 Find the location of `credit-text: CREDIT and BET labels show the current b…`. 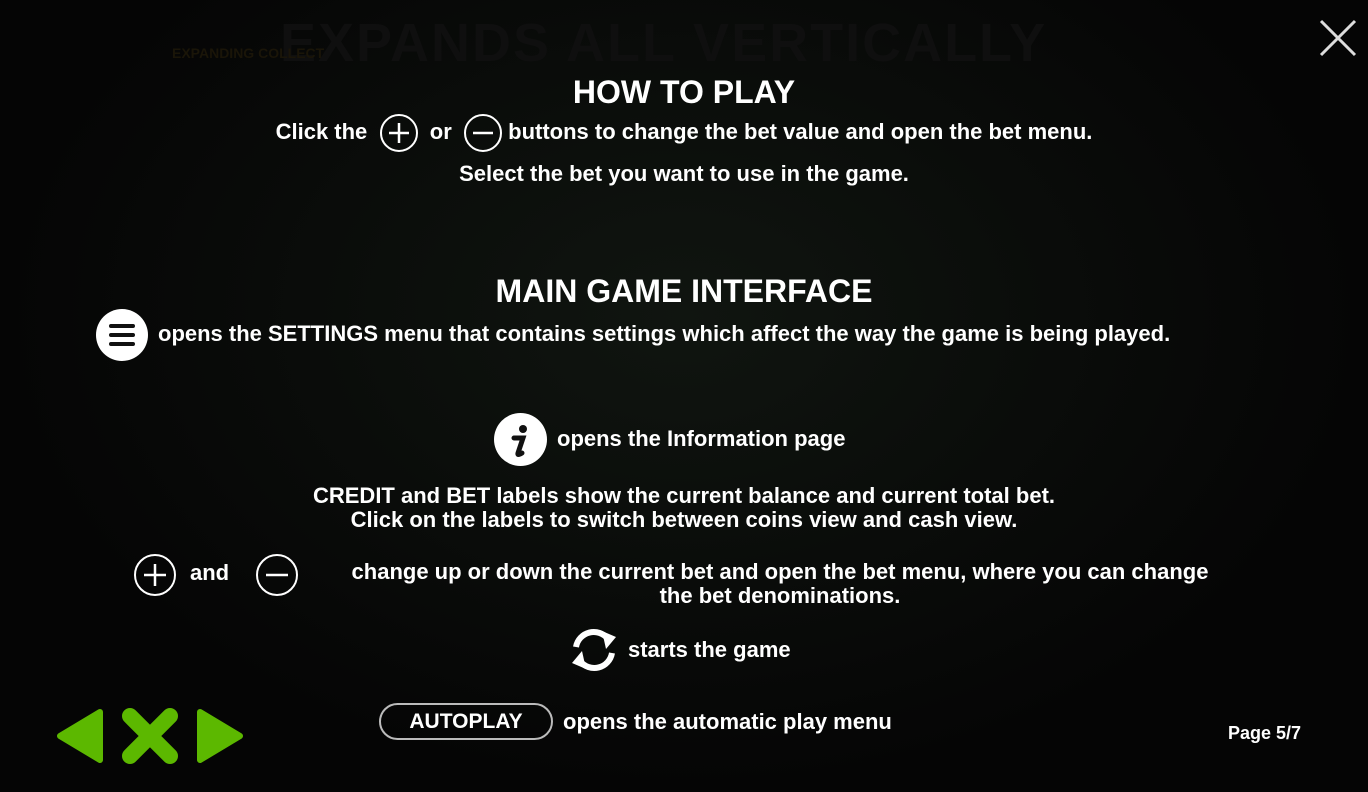

credit-text: CREDIT and BET labels show the current b… is located at coordinates (684, 508).